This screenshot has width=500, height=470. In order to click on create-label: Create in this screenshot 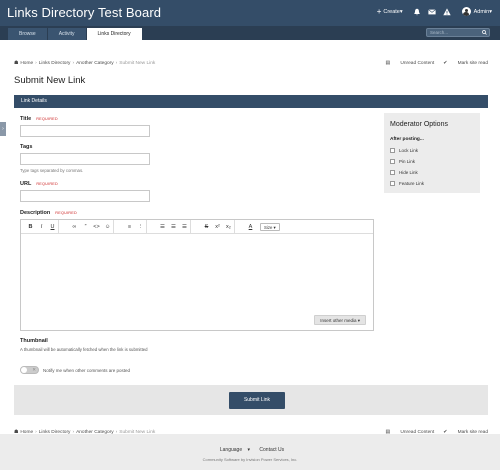, I will do `click(391, 11)`.